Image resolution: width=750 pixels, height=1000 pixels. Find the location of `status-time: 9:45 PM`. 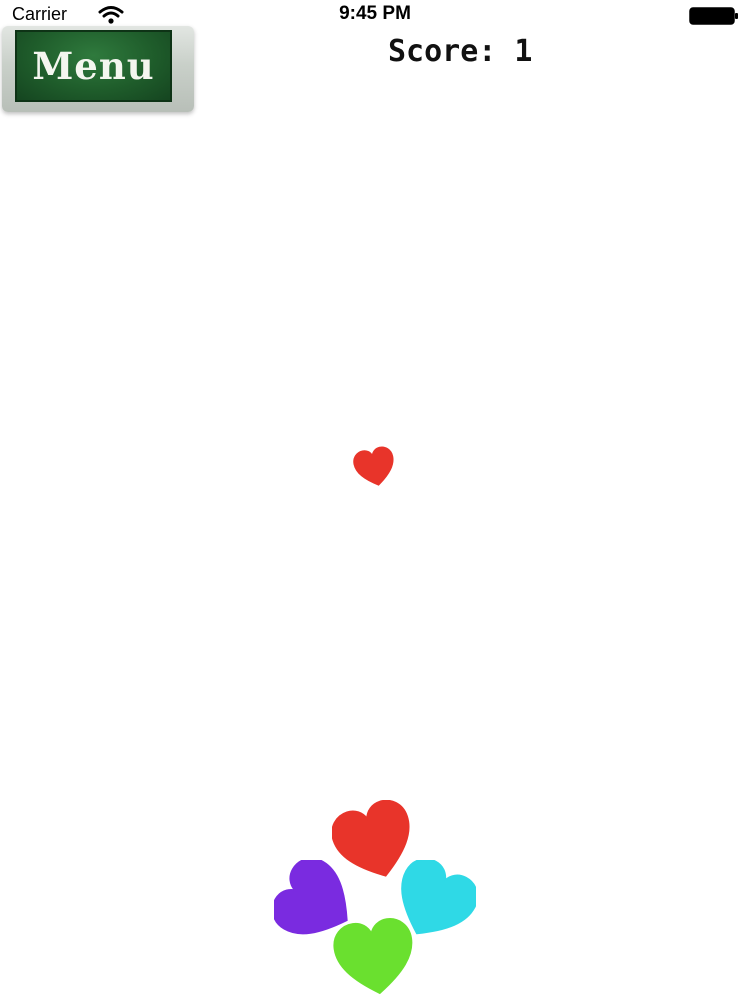

status-time: 9:45 PM is located at coordinates (375, 13).